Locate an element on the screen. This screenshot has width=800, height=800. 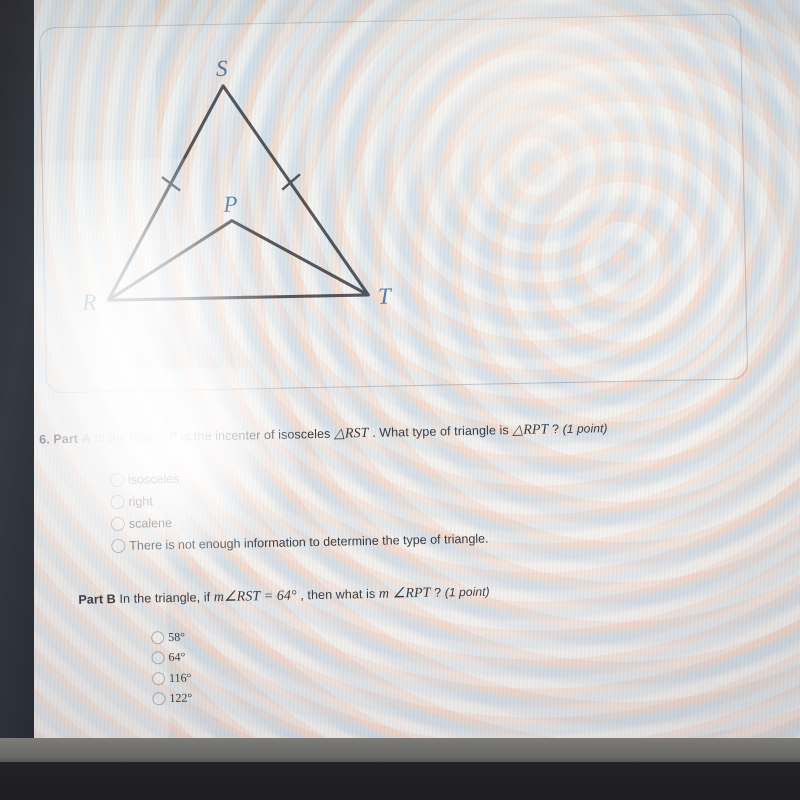
part-b-expr-2: m ∠RPT is located at coordinates (404, 593).